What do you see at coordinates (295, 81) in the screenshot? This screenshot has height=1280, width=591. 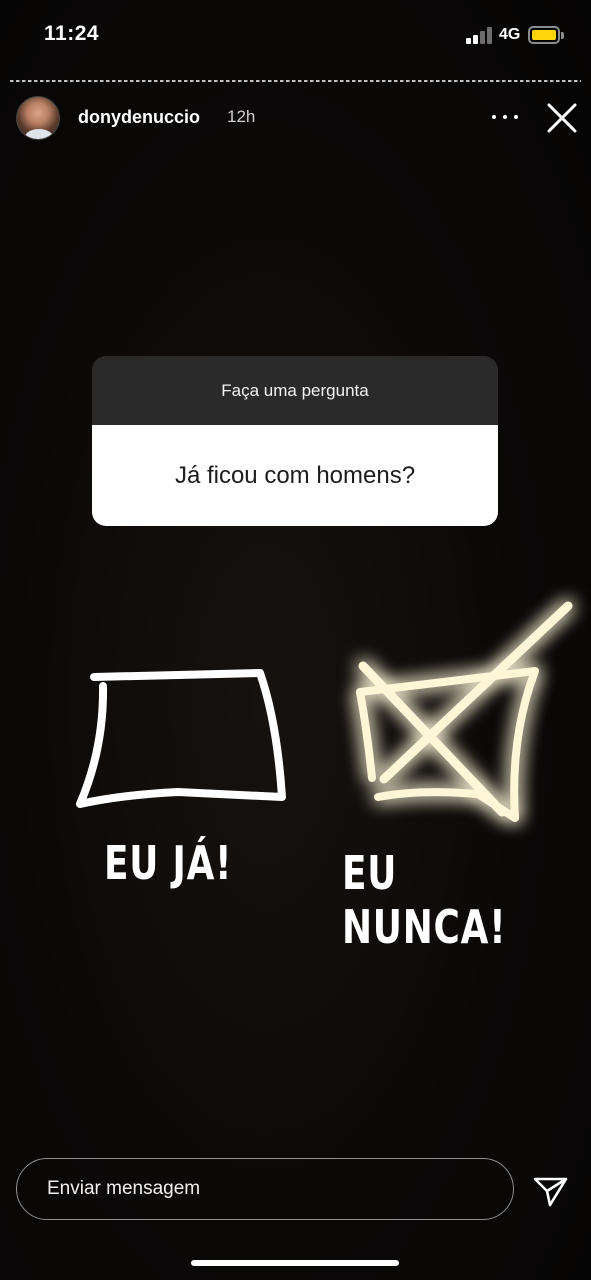 I see `story-progress-bar` at bounding box center [295, 81].